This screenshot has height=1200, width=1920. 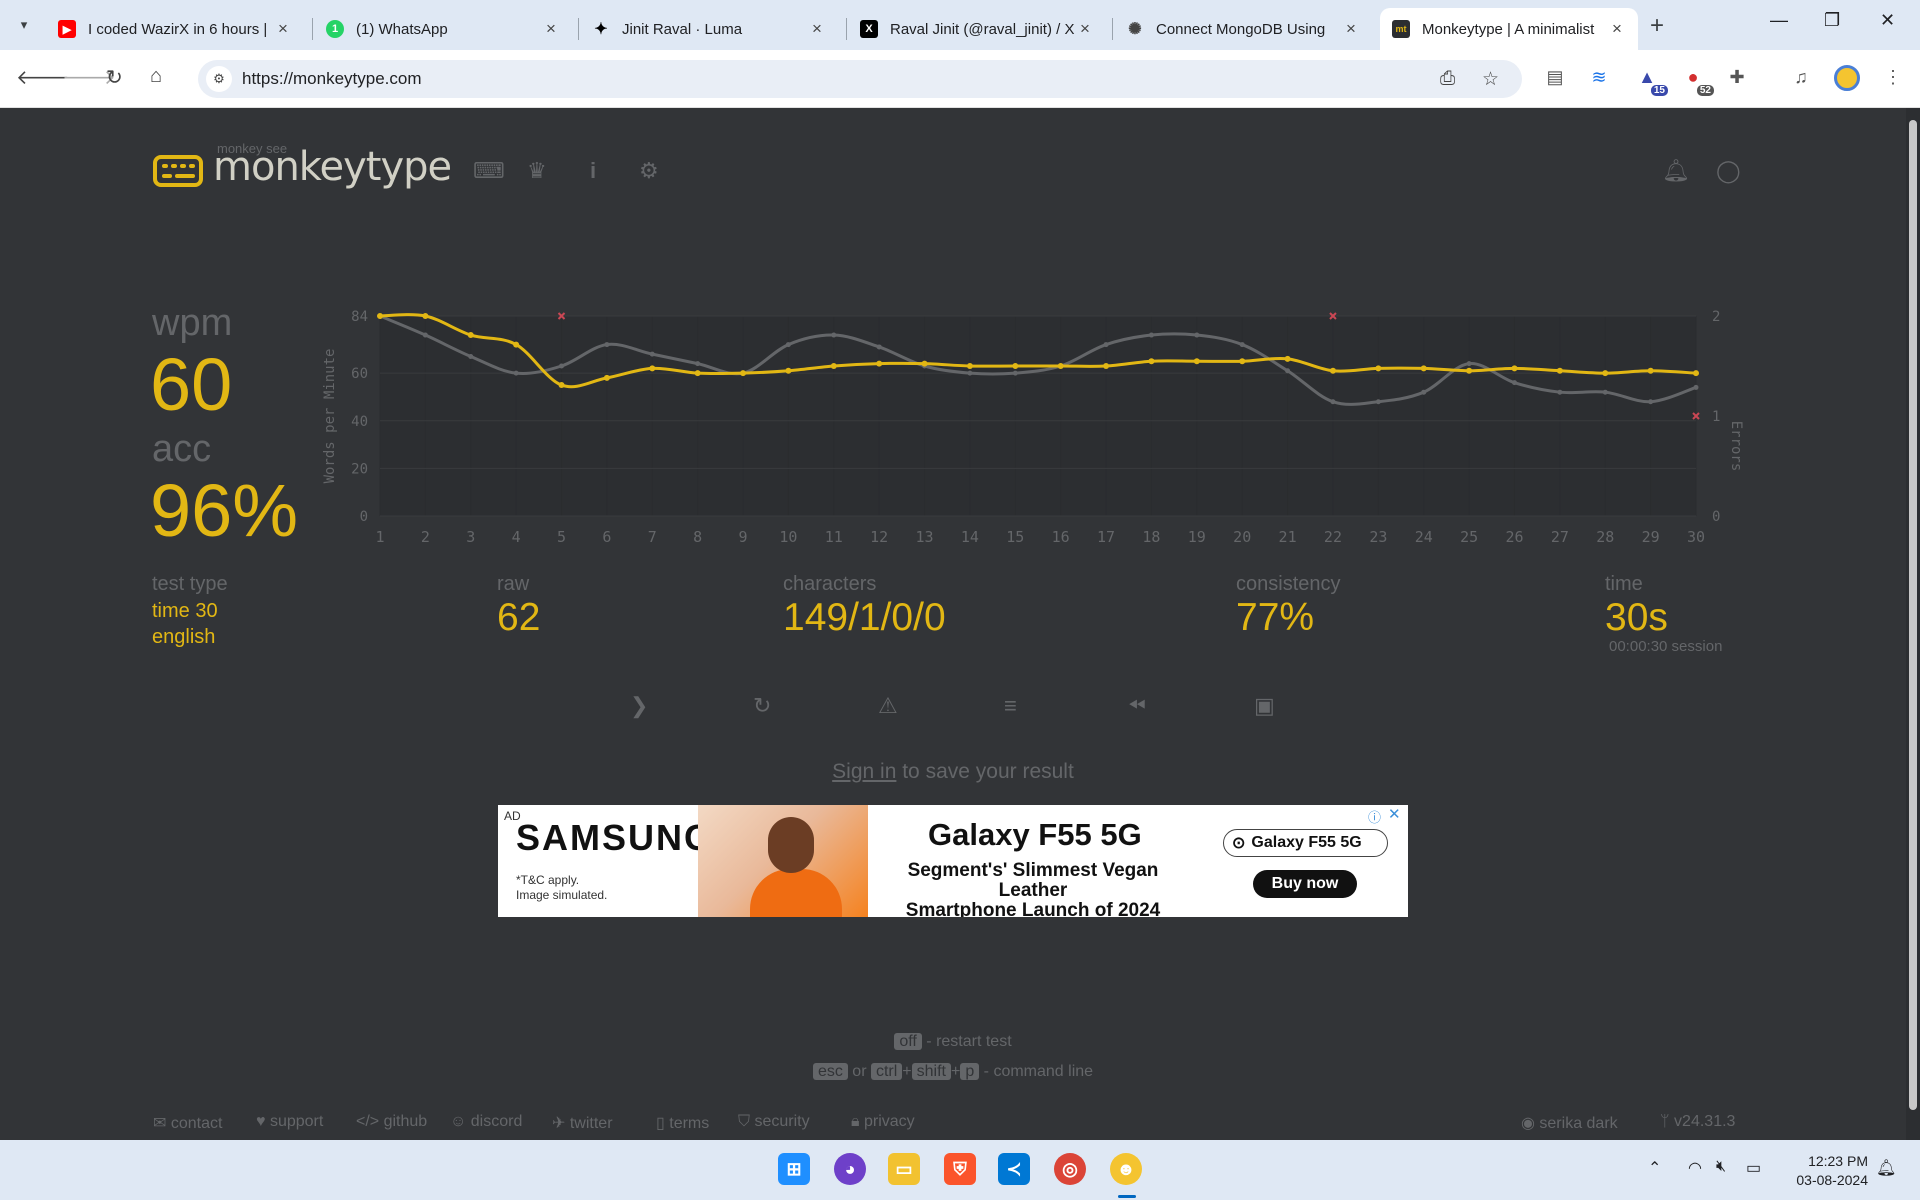 What do you see at coordinates (864, 771) in the screenshot?
I see `sign-in-link: Sign in` at bounding box center [864, 771].